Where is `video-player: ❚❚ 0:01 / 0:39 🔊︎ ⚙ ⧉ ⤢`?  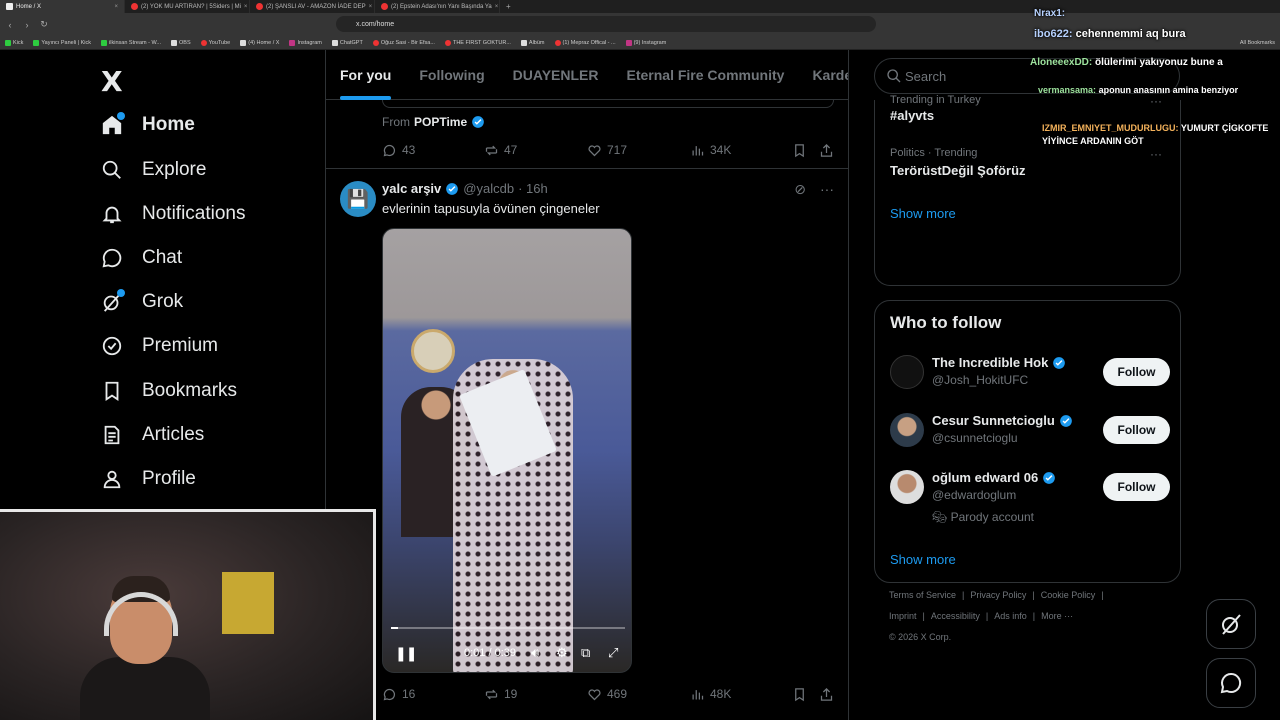
video-player: ❚❚ 0:01 / 0:39 🔊︎ ⚙ ⧉ ⤢ is located at coordinates (507, 450).